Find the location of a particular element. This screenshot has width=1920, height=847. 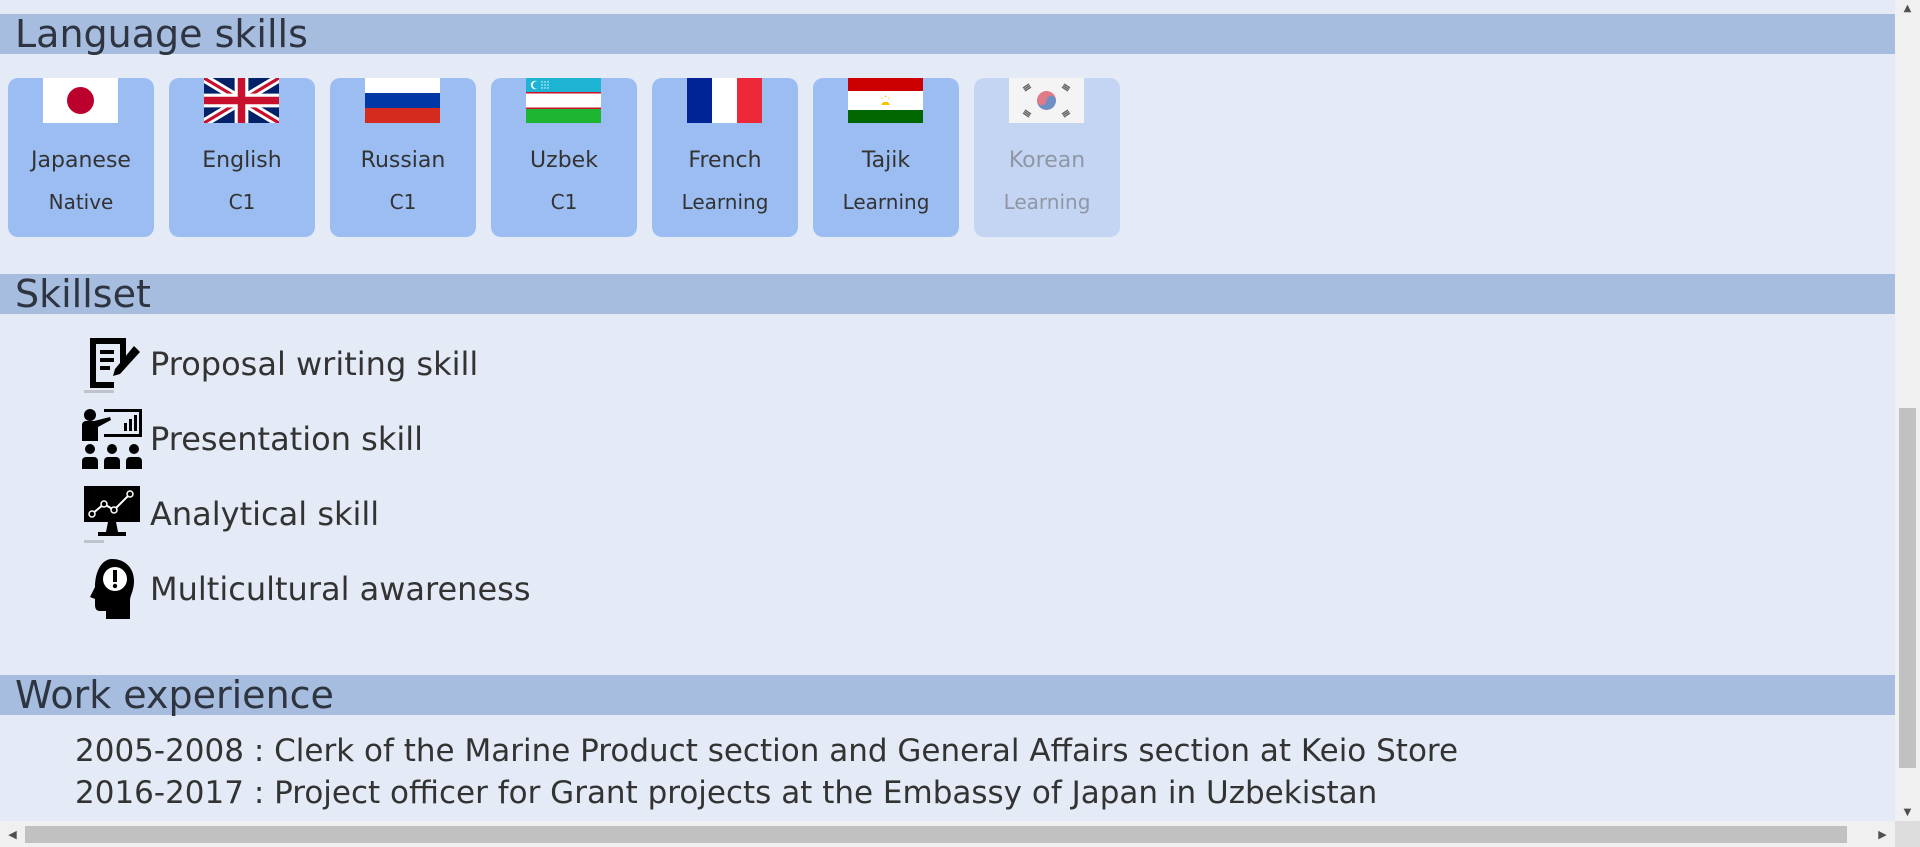

language-card-russian: Russian C1 is located at coordinates (403, 157).